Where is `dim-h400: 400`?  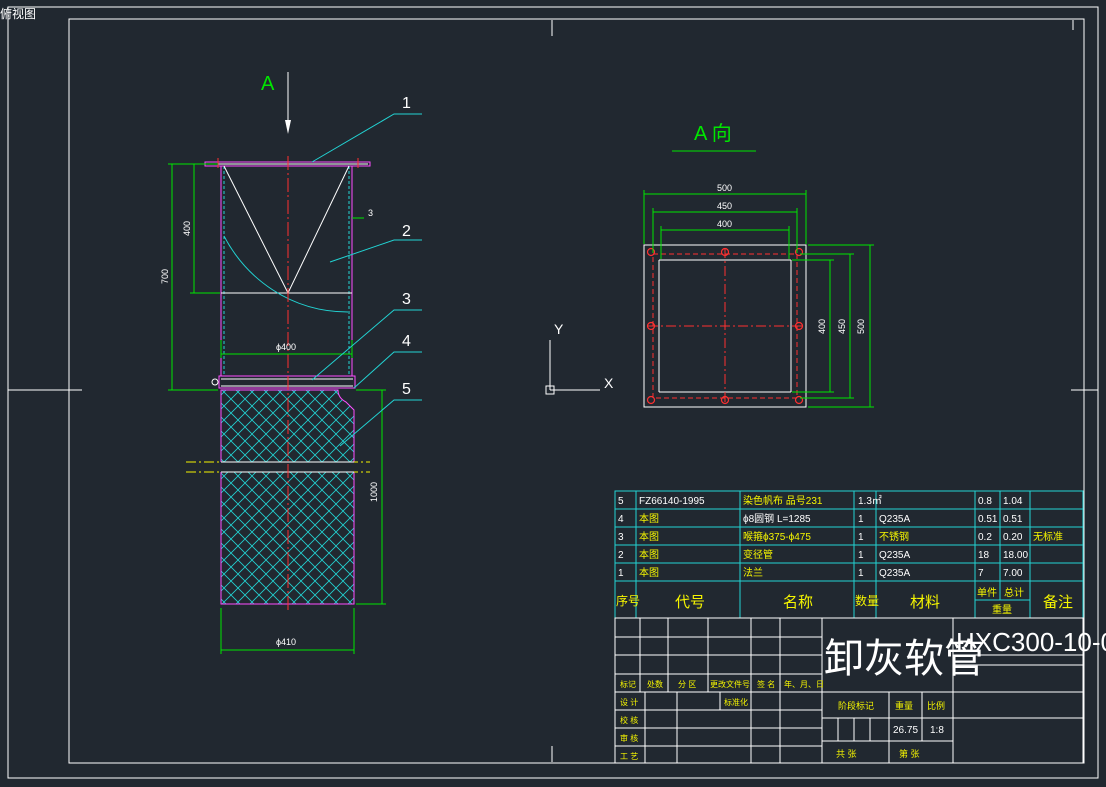 dim-h400: 400 is located at coordinates (822, 326).